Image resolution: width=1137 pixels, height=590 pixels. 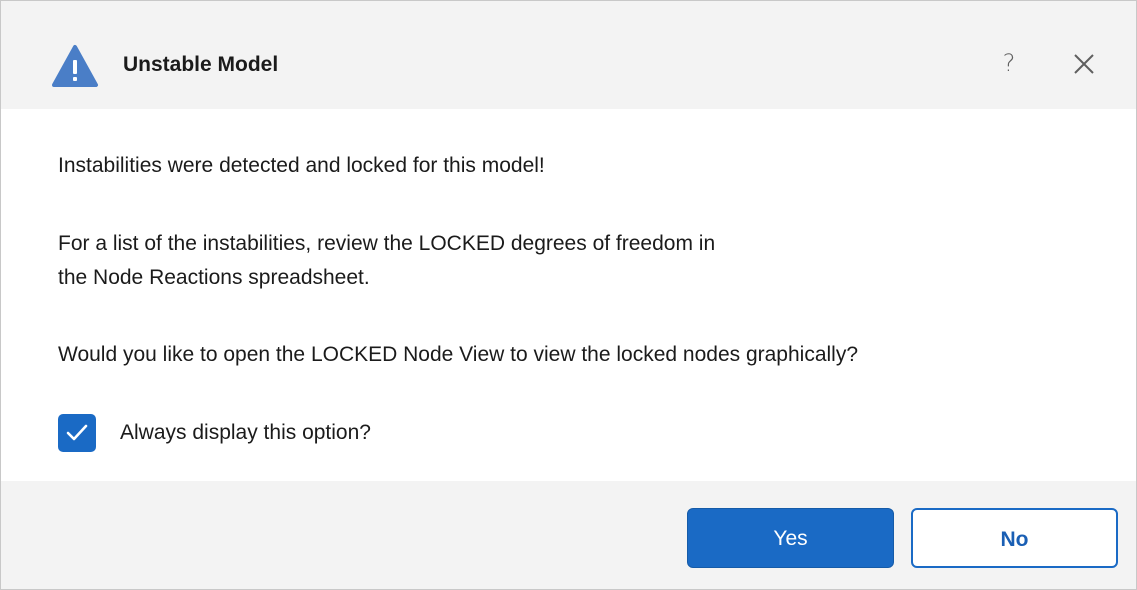 What do you see at coordinates (75, 66) in the screenshot?
I see `warning-icon` at bounding box center [75, 66].